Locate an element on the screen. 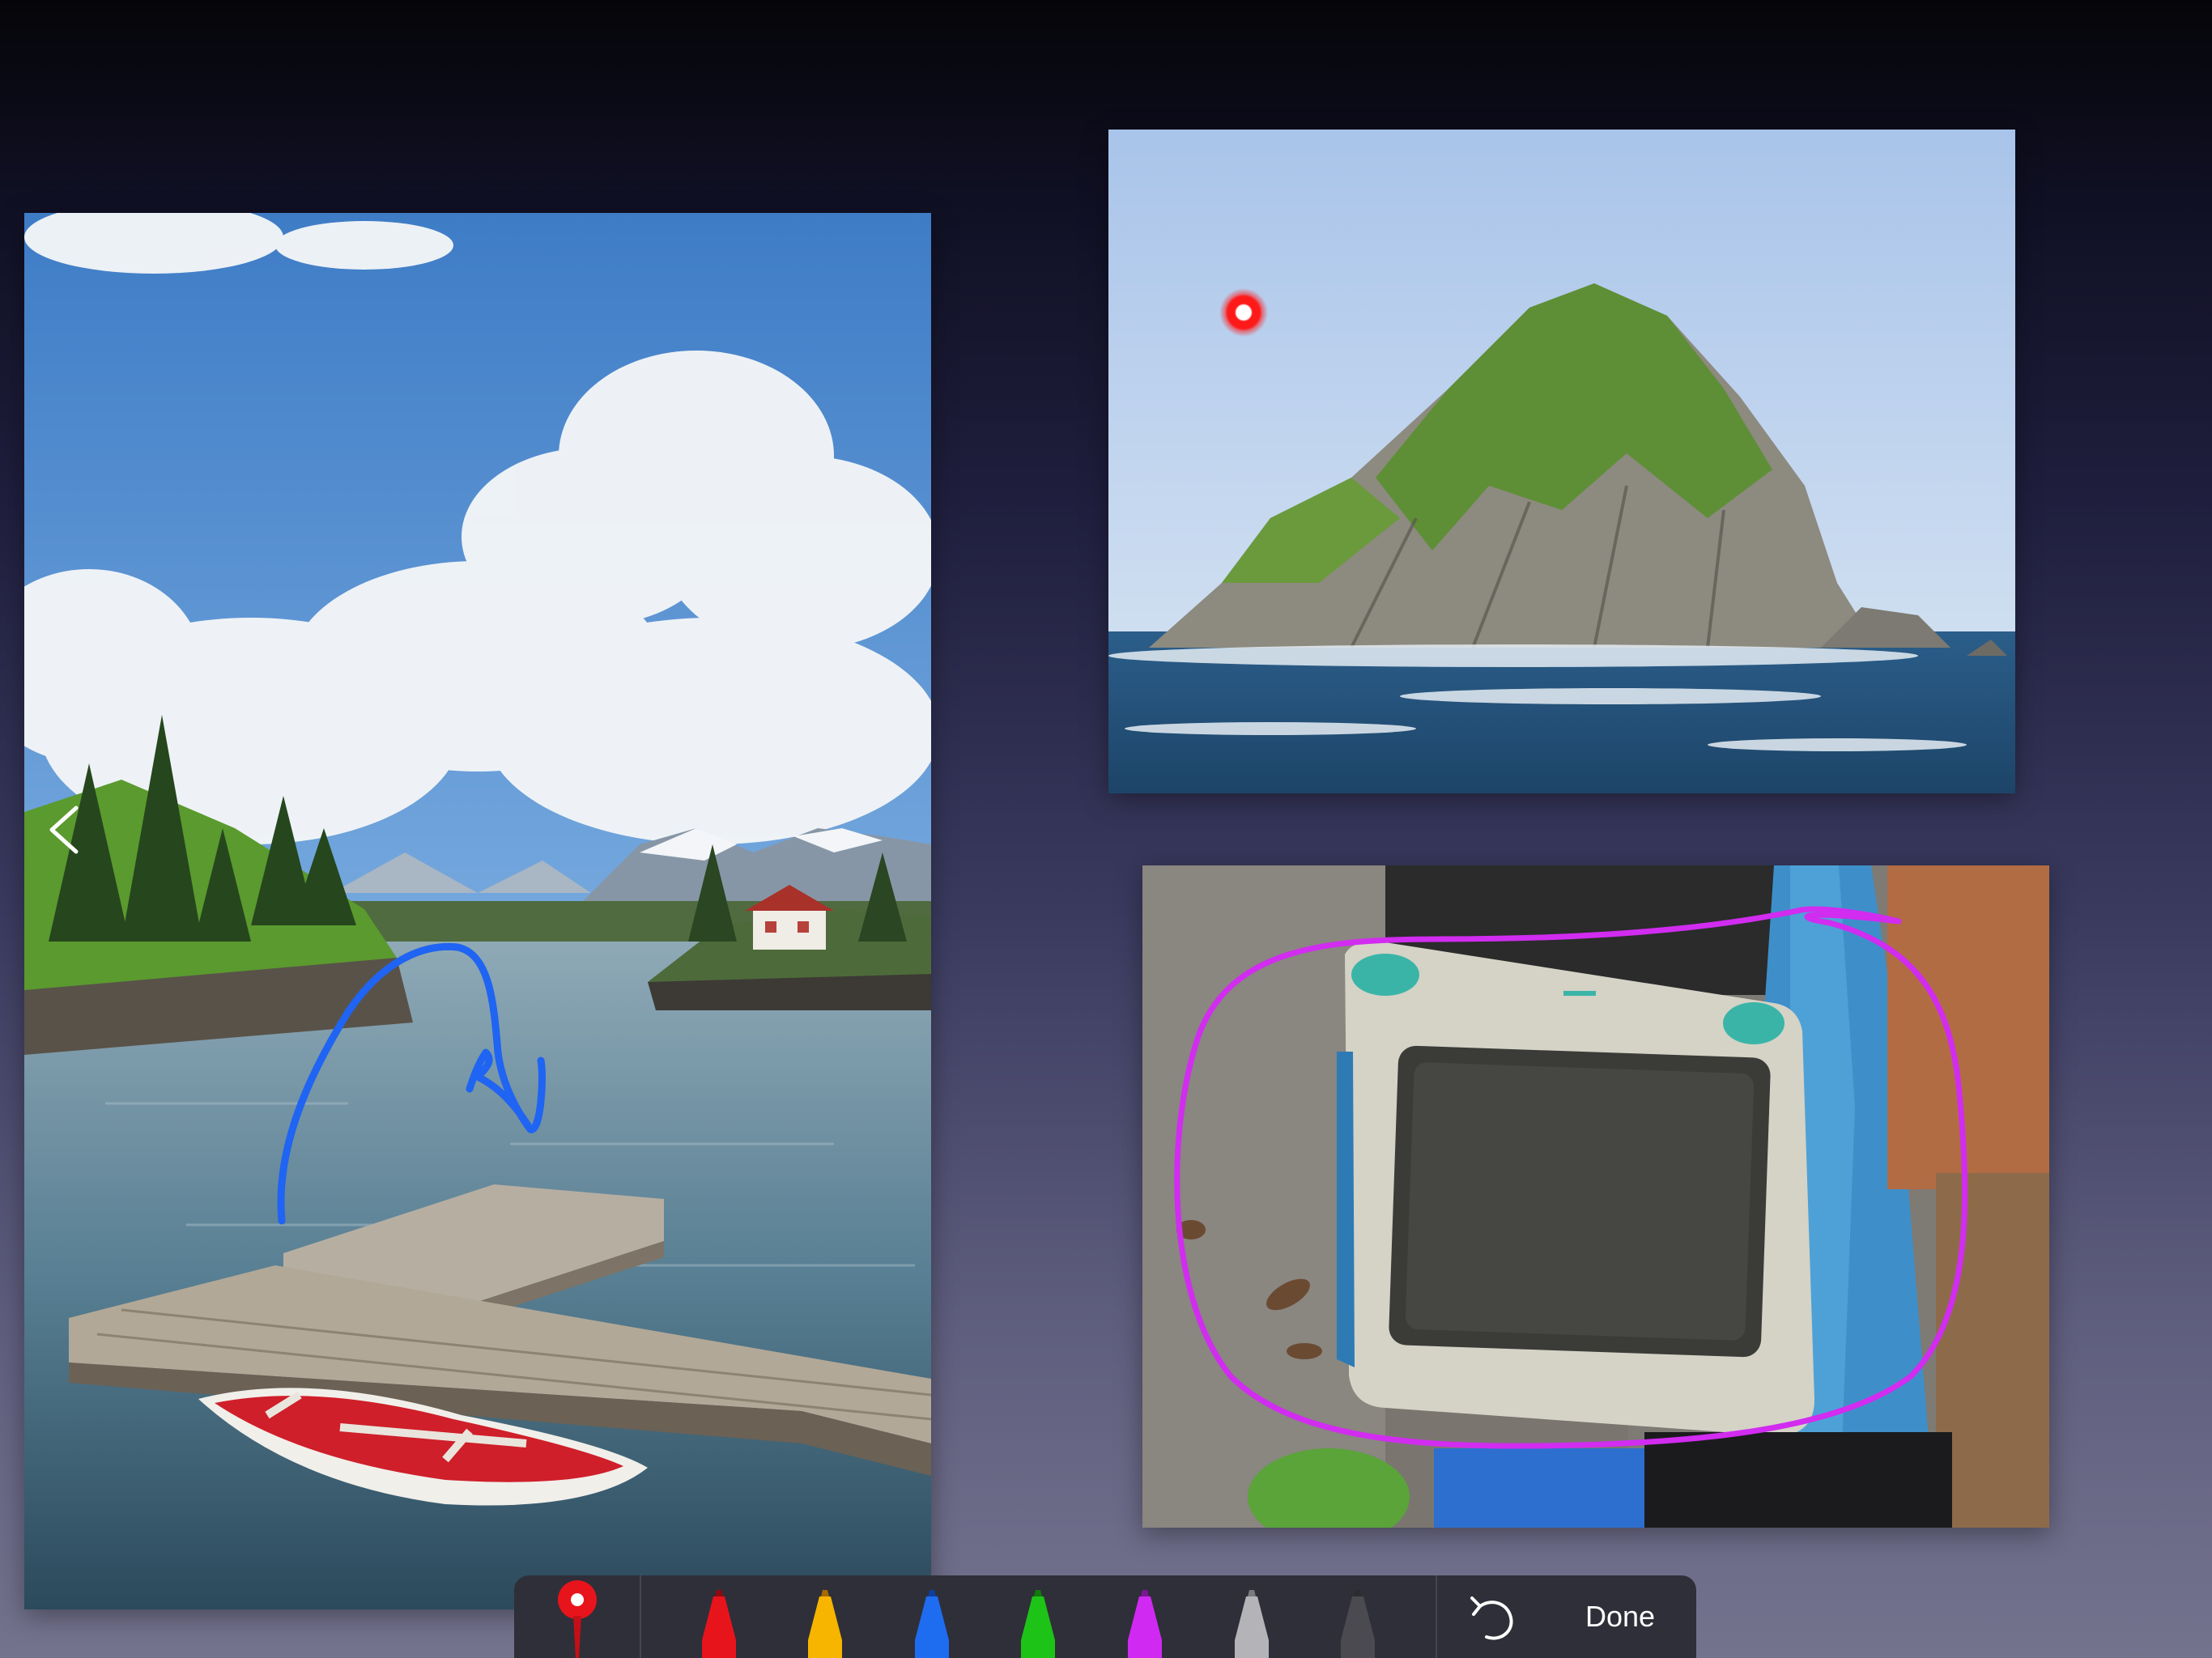 Image resolution: width=2212 pixels, height=1658 pixels. dark-gray-marker is located at coordinates (1357, 1621).